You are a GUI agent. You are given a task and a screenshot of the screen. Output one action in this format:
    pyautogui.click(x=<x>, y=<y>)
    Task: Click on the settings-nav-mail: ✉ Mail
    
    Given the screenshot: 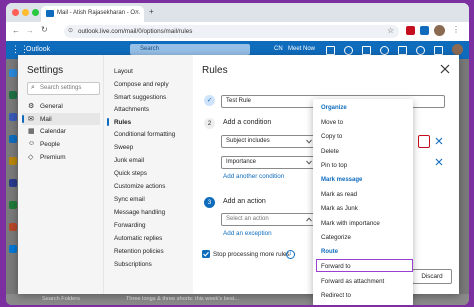 What is the action you would take?
    pyautogui.click(x=61, y=119)
    